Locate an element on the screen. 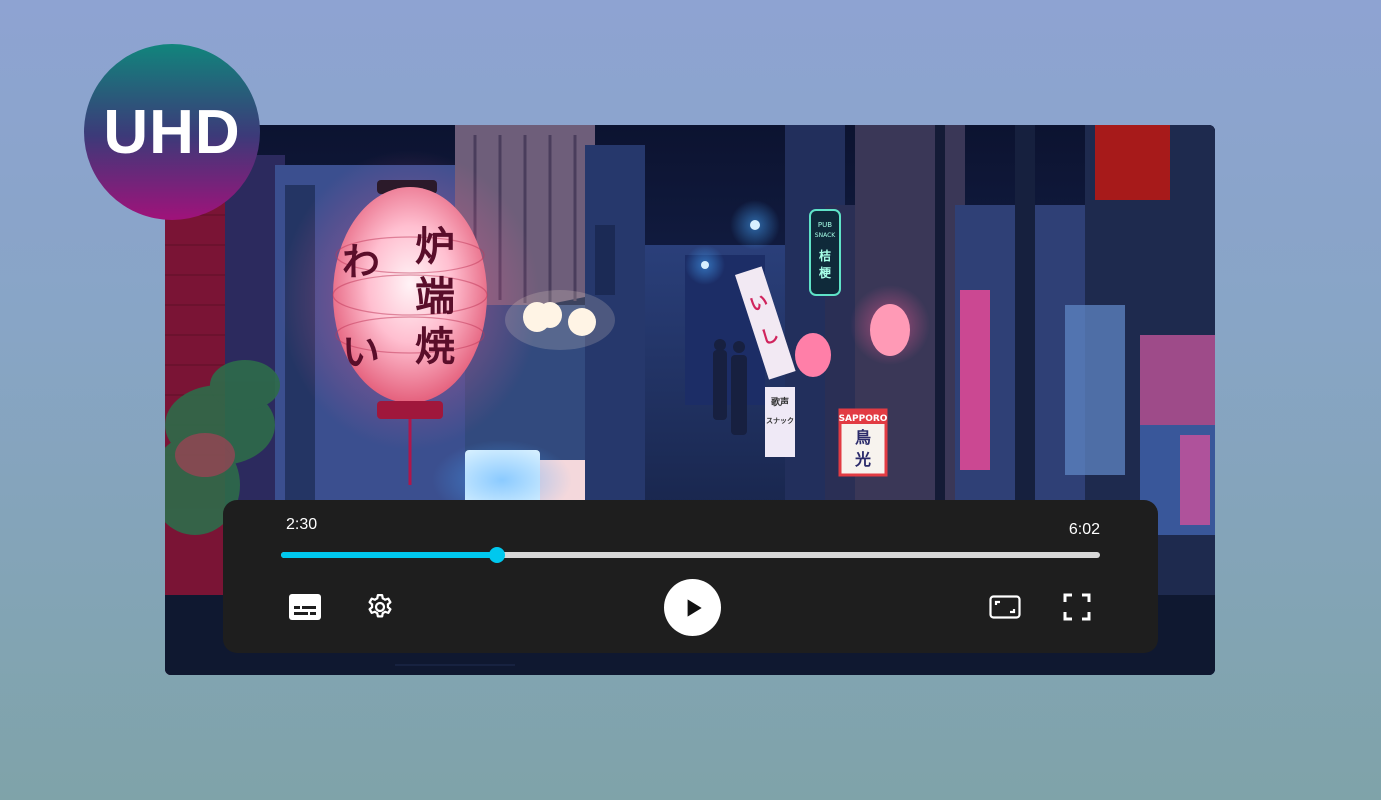 Image resolution: width=1381 pixels, height=800 pixels. lantern-char-2: 端 is located at coordinates (435, 297).